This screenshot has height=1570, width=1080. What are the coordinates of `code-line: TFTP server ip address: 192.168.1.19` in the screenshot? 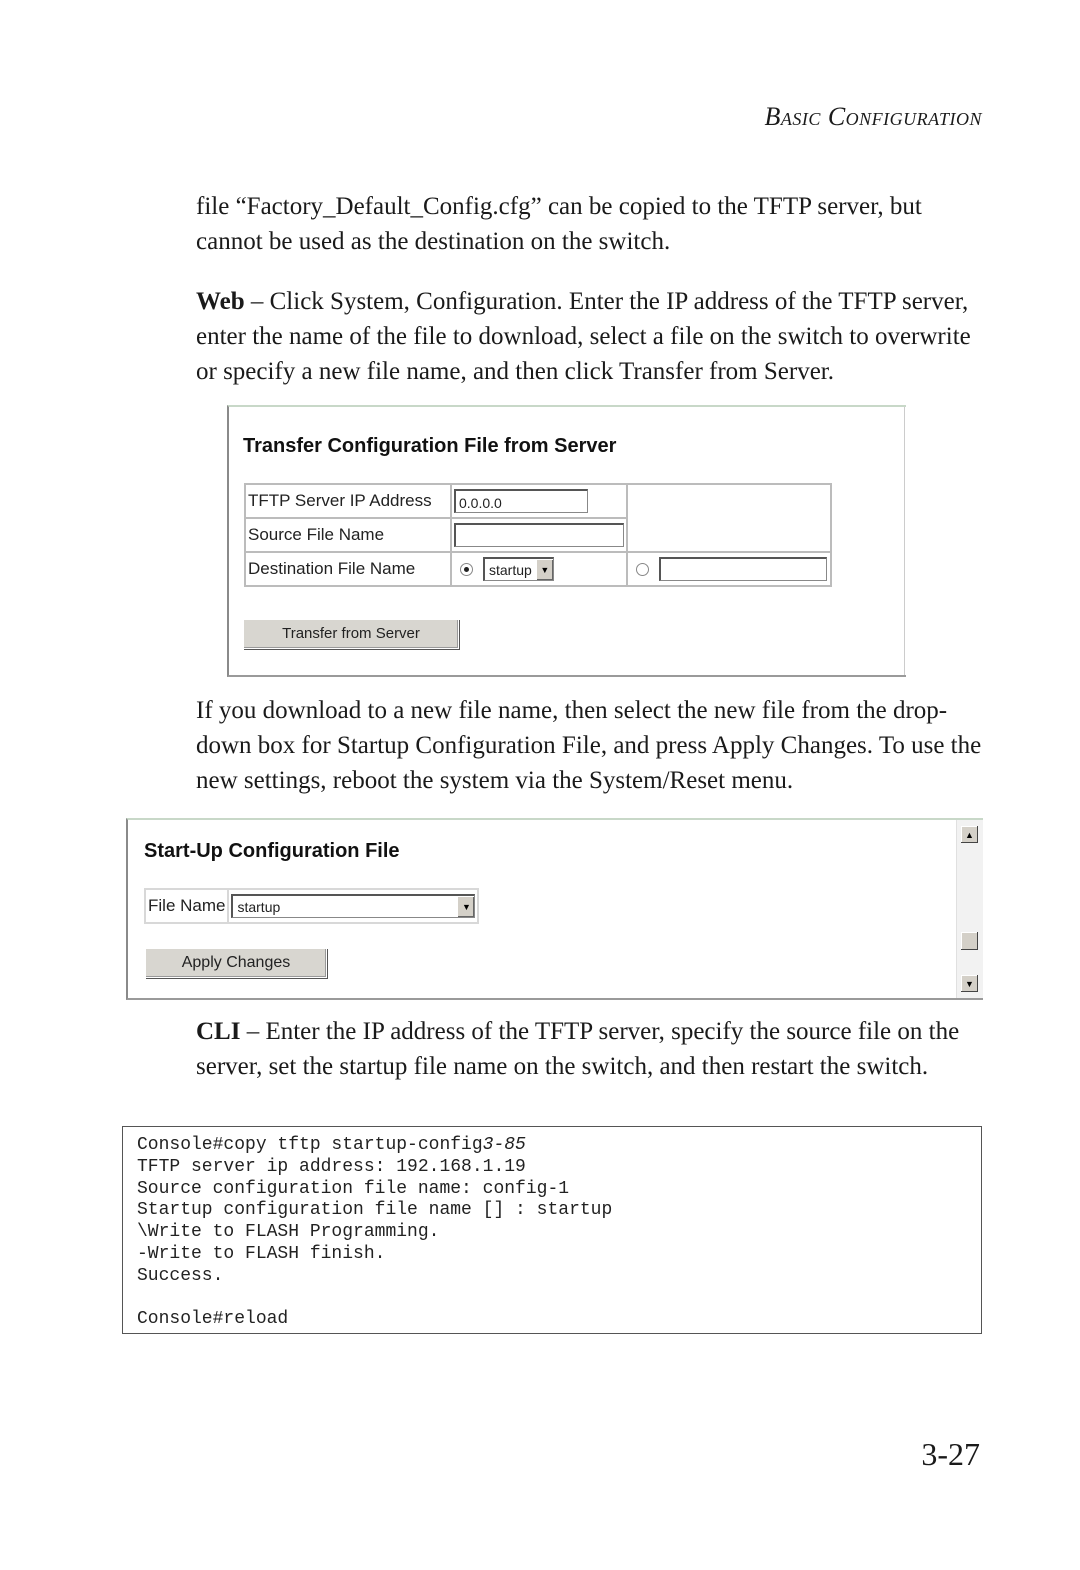 It's located at (331, 1166).